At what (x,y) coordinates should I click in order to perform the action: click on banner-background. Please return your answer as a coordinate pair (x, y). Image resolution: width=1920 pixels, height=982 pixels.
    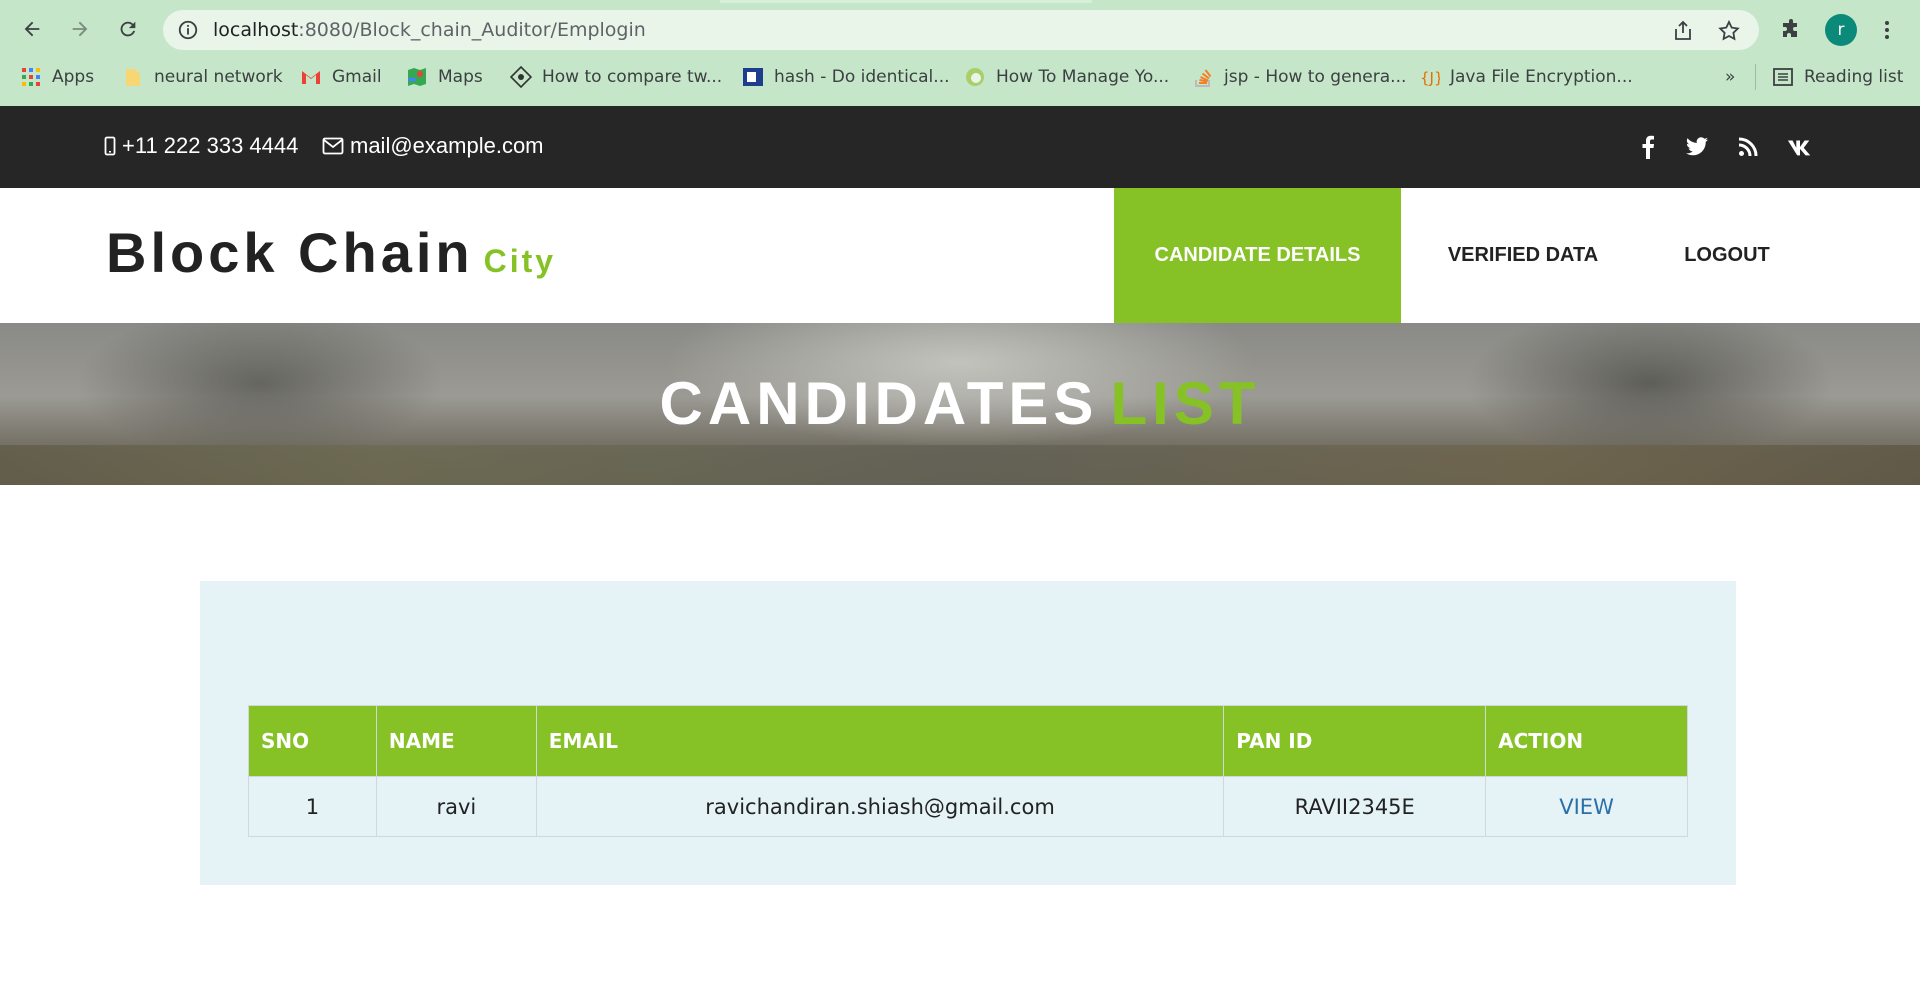
    Looking at the image, I should click on (960, 465).